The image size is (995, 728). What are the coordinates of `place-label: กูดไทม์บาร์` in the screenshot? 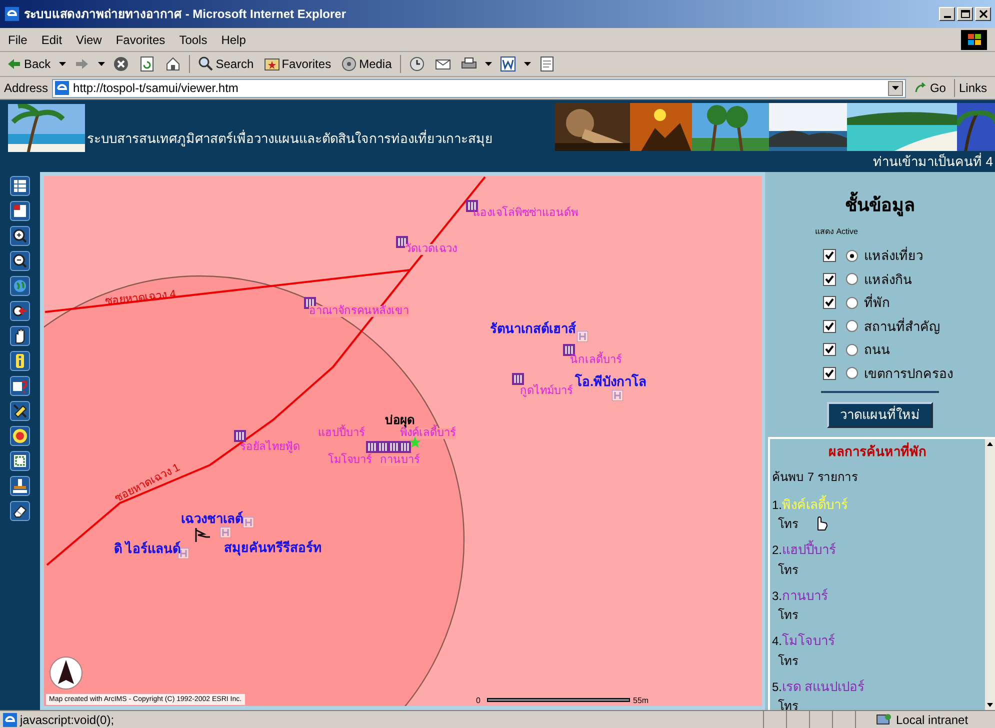 It's located at (546, 391).